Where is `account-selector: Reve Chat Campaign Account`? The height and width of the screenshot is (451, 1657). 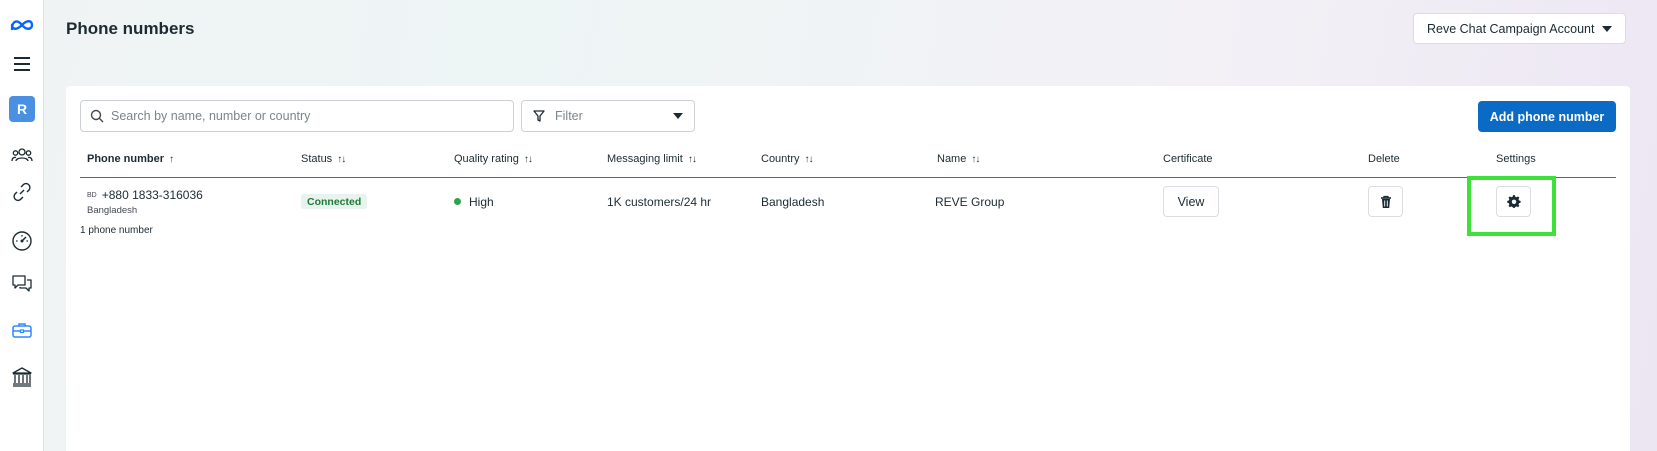 account-selector: Reve Chat Campaign Account is located at coordinates (1519, 28).